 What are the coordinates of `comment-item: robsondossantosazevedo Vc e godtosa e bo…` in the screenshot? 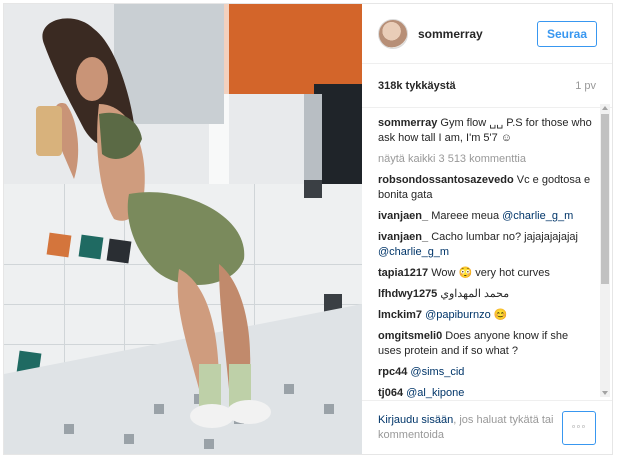 It's located at (486, 188).